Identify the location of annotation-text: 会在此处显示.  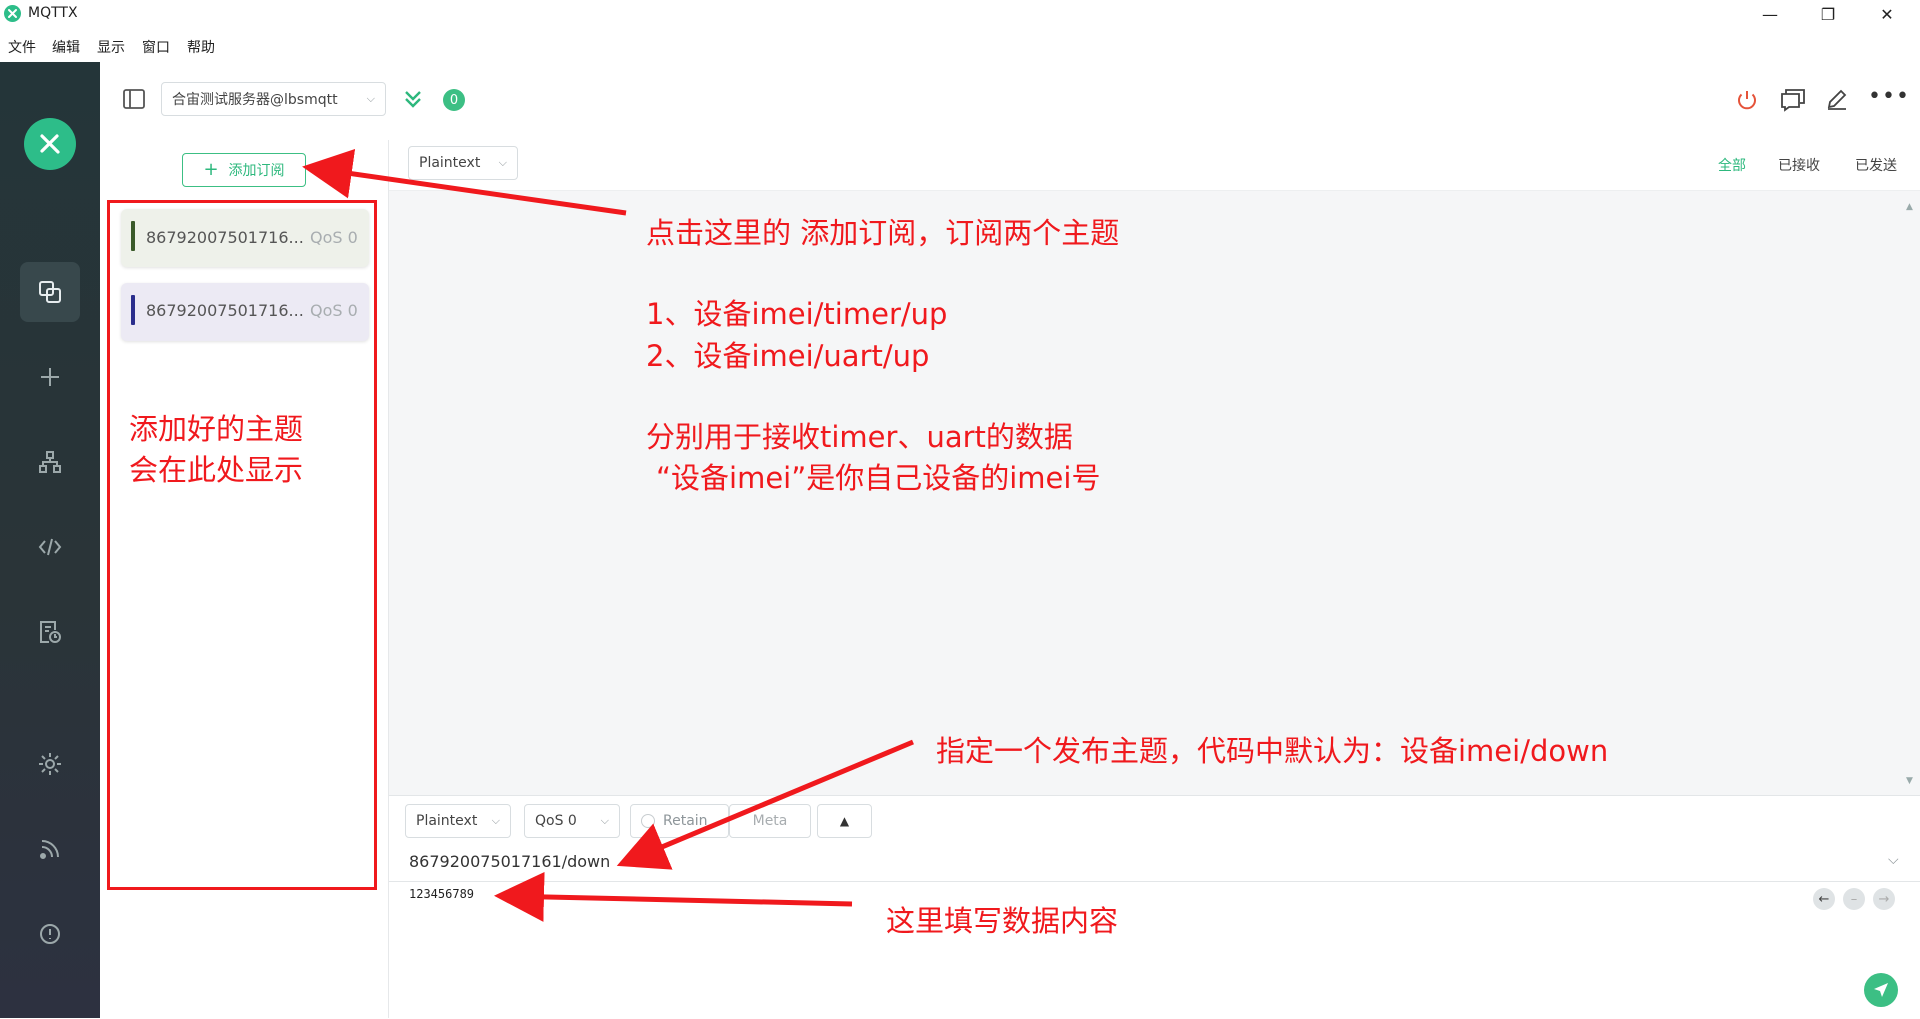
(216, 470).